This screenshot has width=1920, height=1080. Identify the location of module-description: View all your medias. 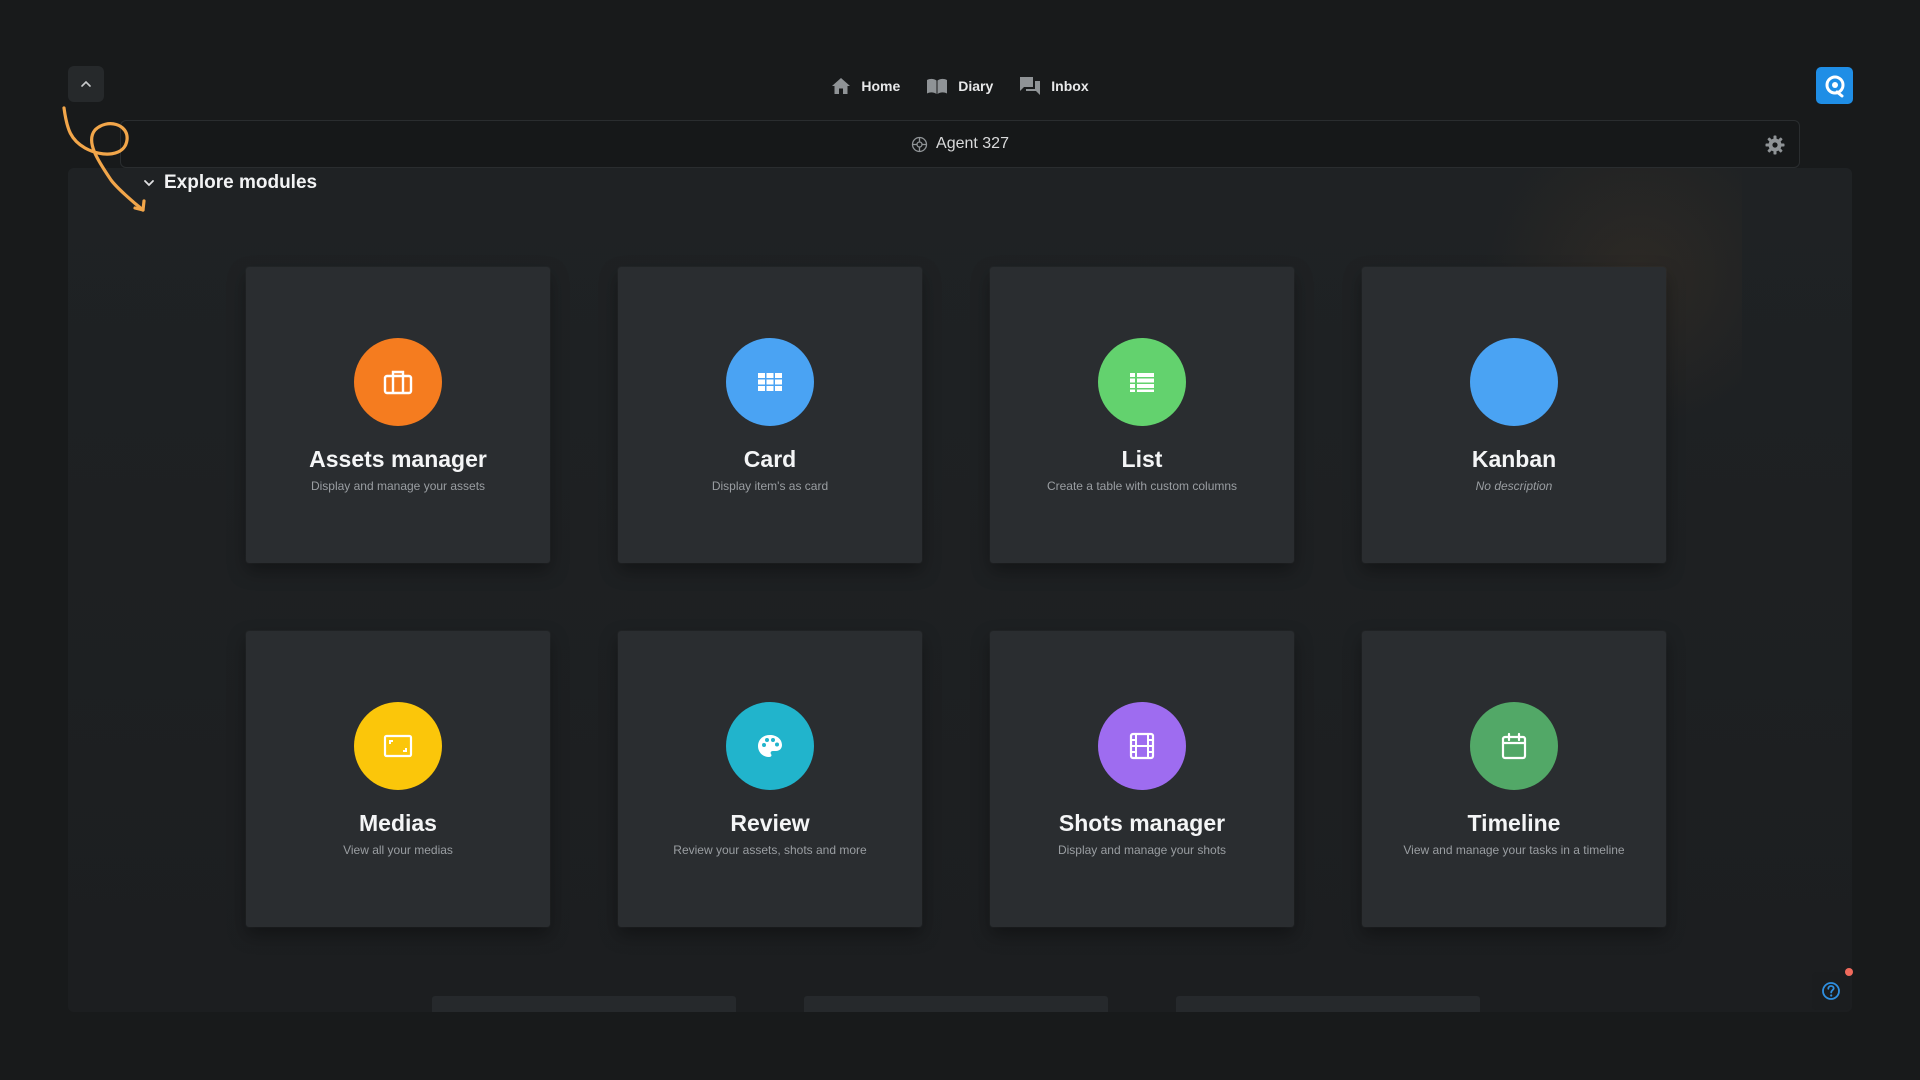
(398, 850).